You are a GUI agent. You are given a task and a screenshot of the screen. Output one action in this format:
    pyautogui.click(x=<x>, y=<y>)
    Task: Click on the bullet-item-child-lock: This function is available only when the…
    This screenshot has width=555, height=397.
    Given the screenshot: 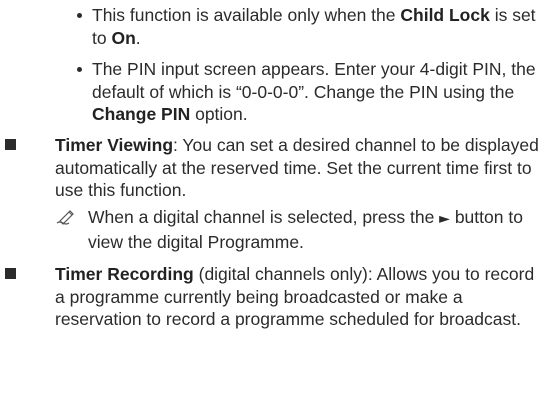 What is the action you would take?
    pyautogui.click(x=314, y=26)
    